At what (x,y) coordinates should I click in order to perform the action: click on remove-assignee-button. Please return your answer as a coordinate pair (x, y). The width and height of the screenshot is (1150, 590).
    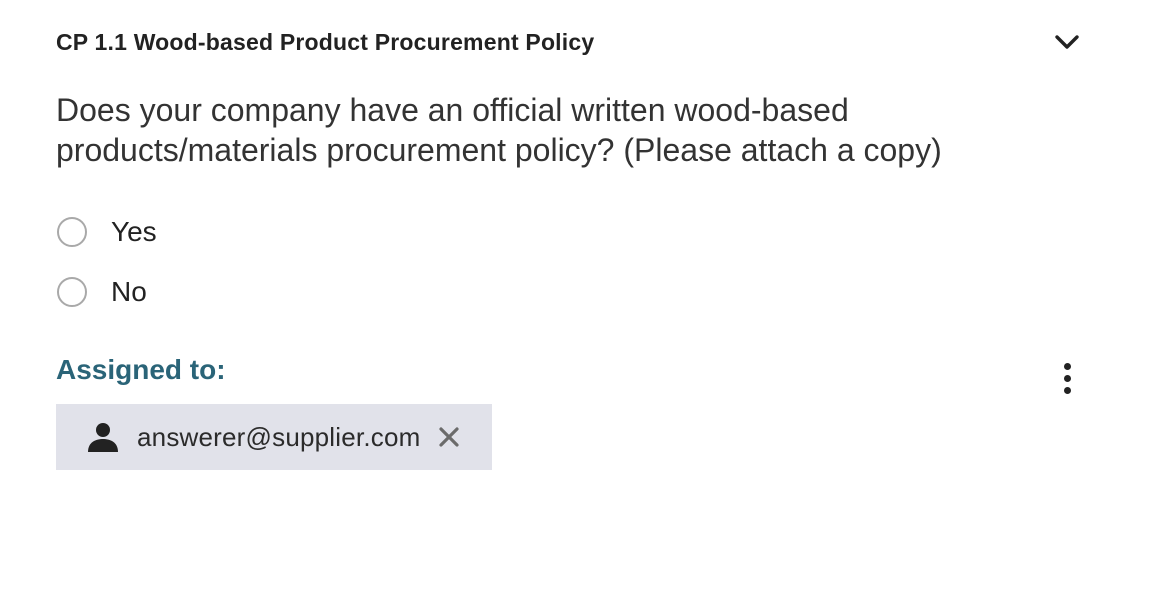
    Looking at the image, I should click on (449, 437).